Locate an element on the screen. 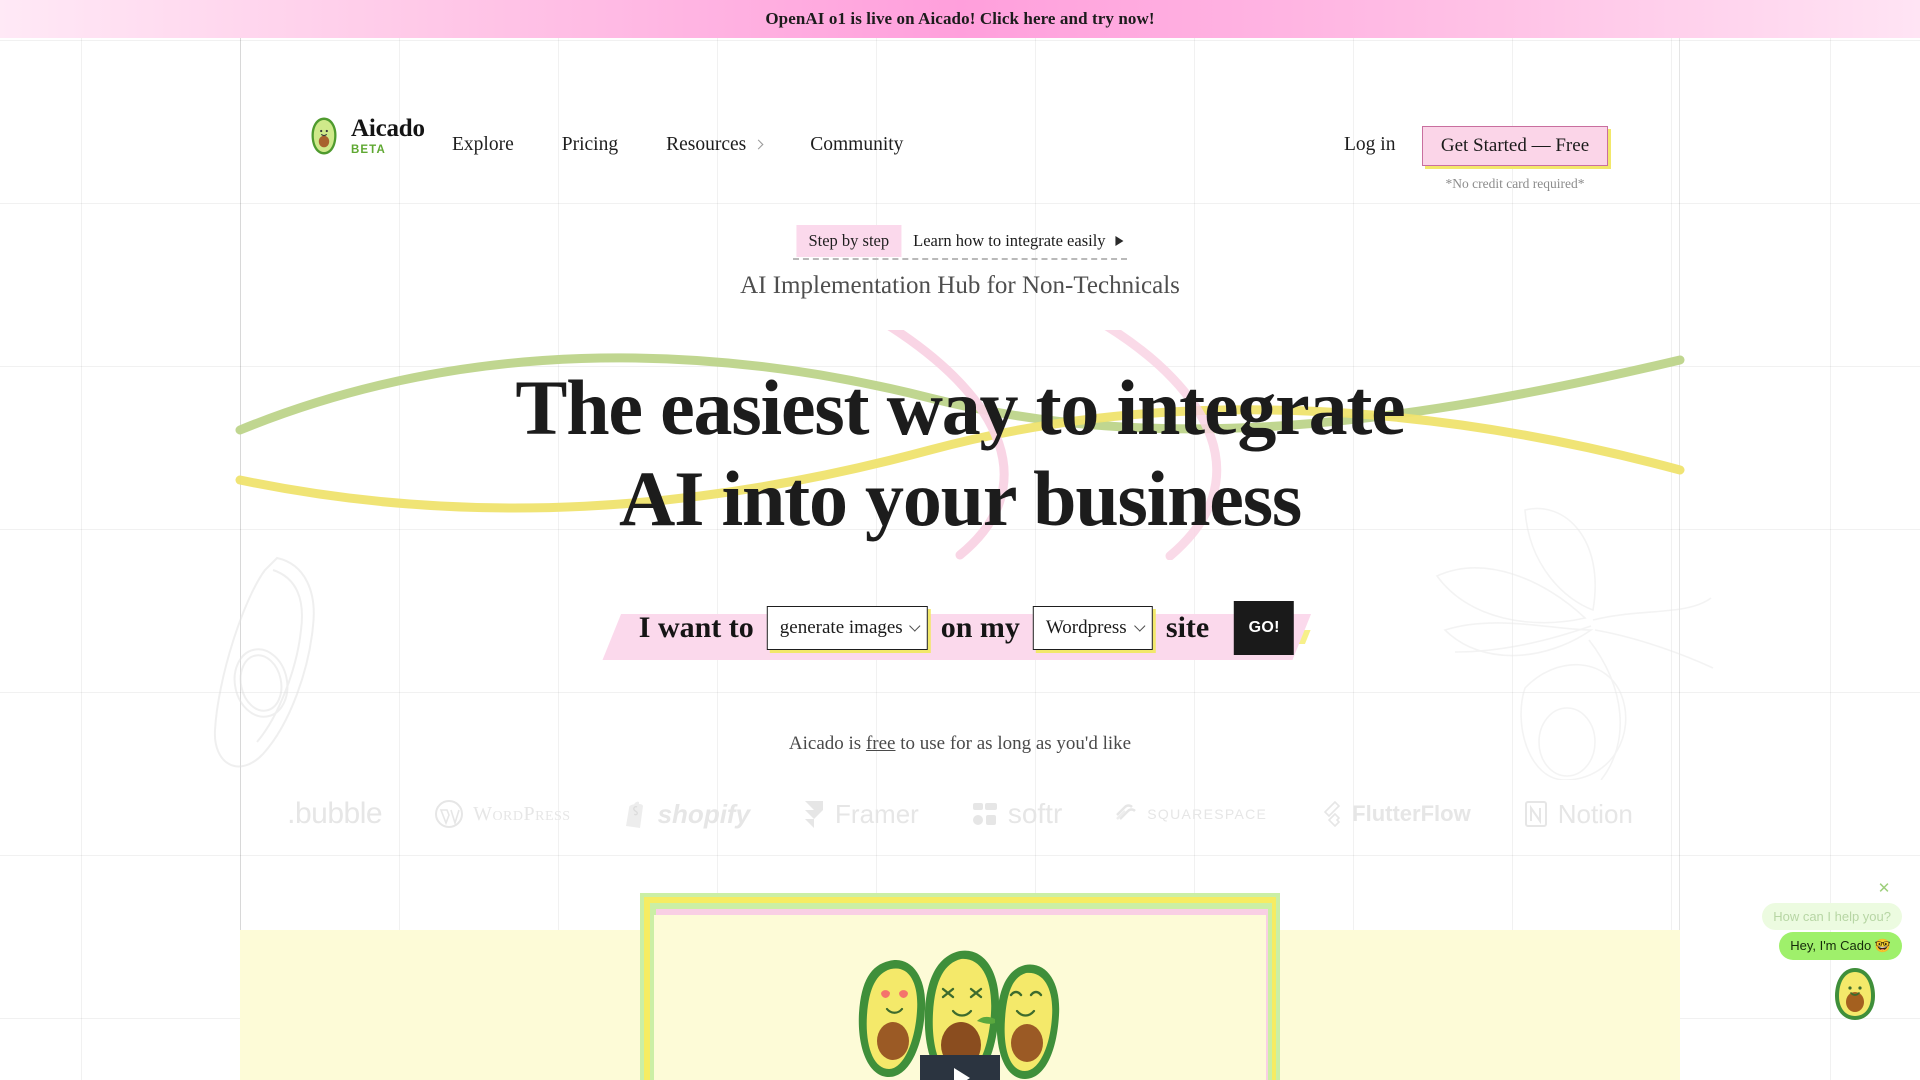 Image resolution: width=1920 pixels, height=1080 pixels. cta-note: *No credit card required* is located at coordinates (1515, 183).